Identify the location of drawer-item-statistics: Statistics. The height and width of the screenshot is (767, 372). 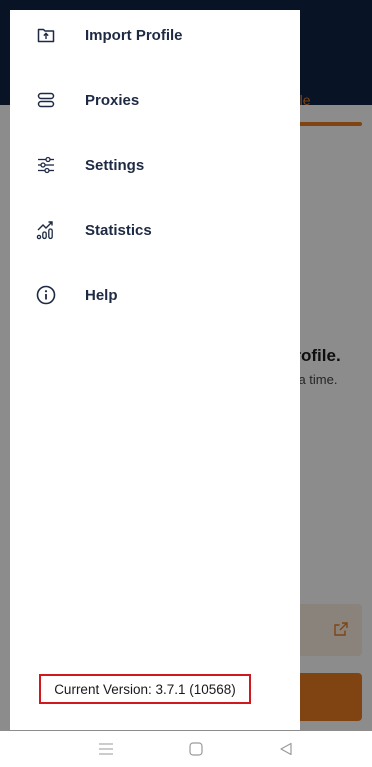
(155, 230).